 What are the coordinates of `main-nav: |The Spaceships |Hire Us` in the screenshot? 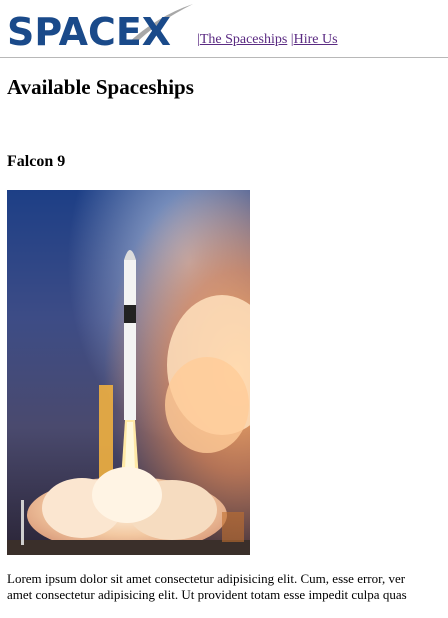 It's located at (267, 40).